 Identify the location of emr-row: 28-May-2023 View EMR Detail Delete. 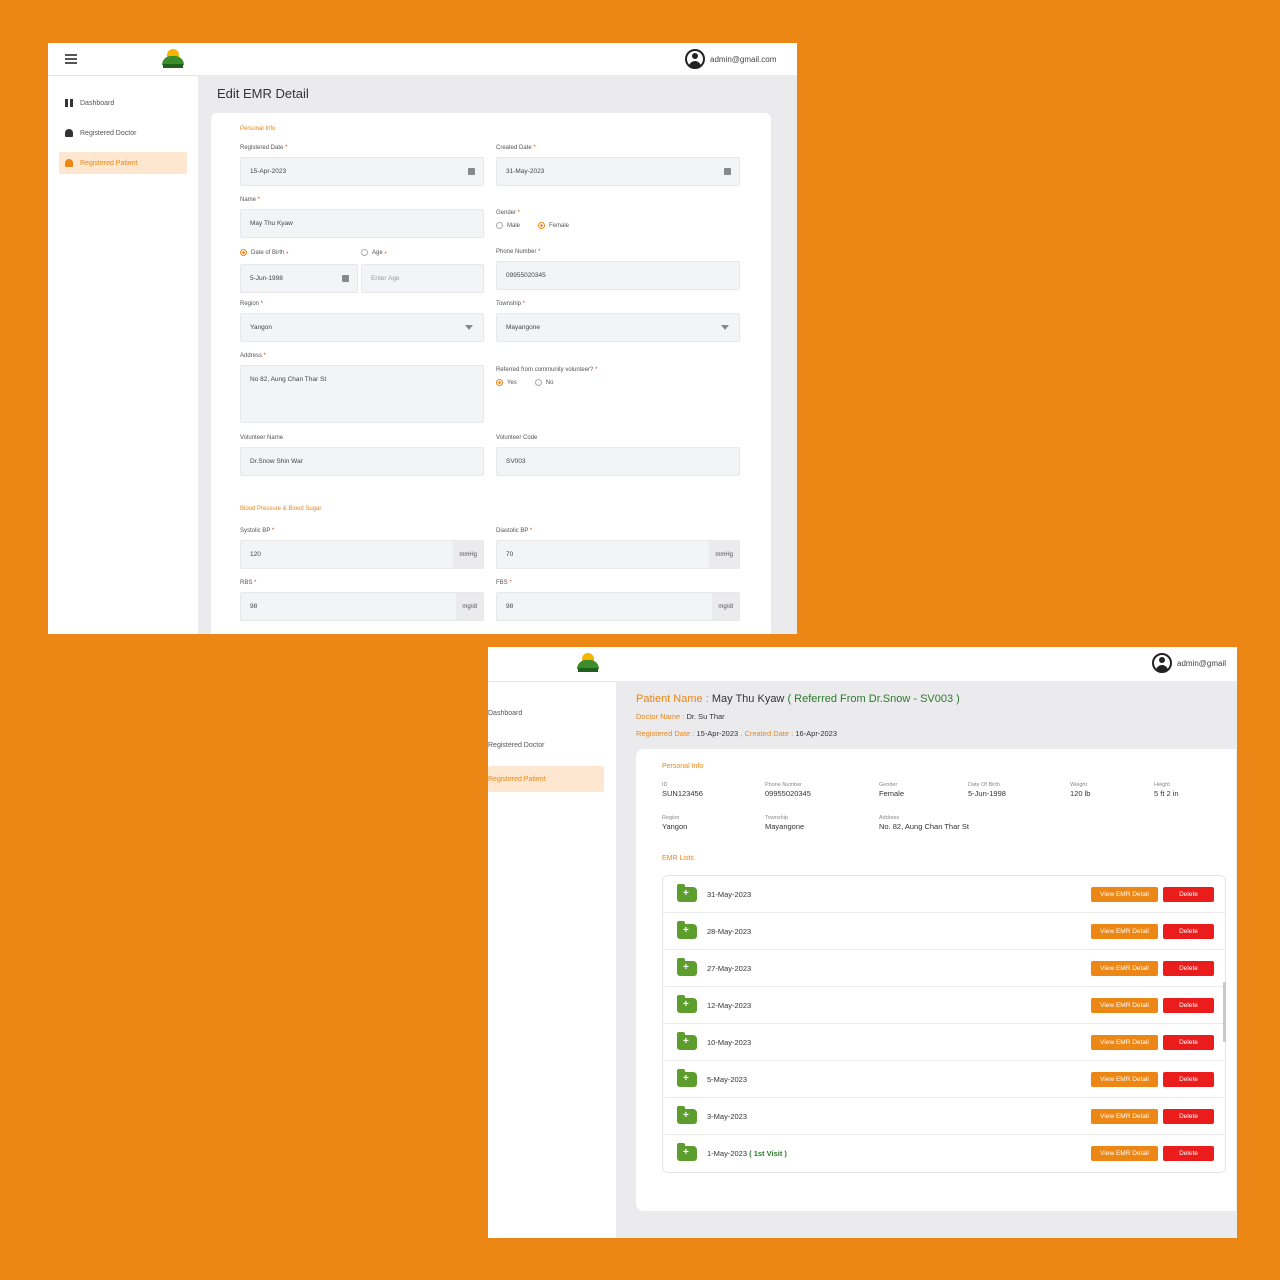
(944, 931).